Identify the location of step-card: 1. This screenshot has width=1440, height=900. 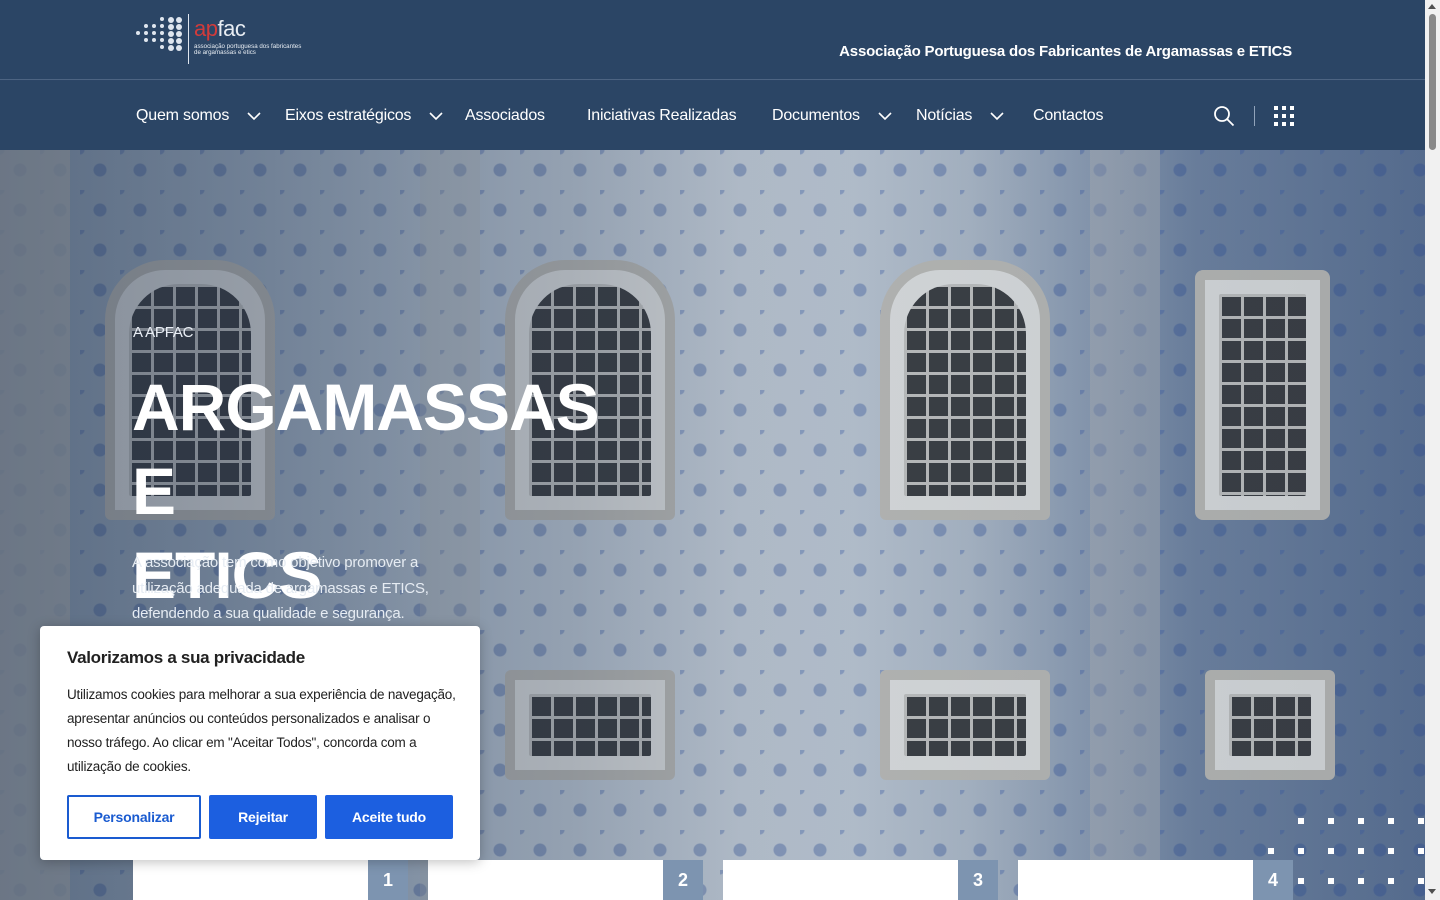
(270, 880).